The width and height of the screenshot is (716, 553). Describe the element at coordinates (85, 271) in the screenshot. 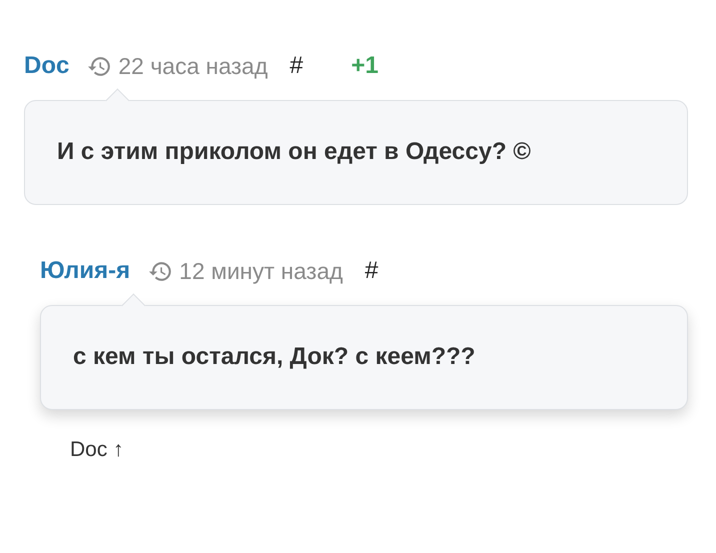

I see `author-link: Юлия-я` at that location.